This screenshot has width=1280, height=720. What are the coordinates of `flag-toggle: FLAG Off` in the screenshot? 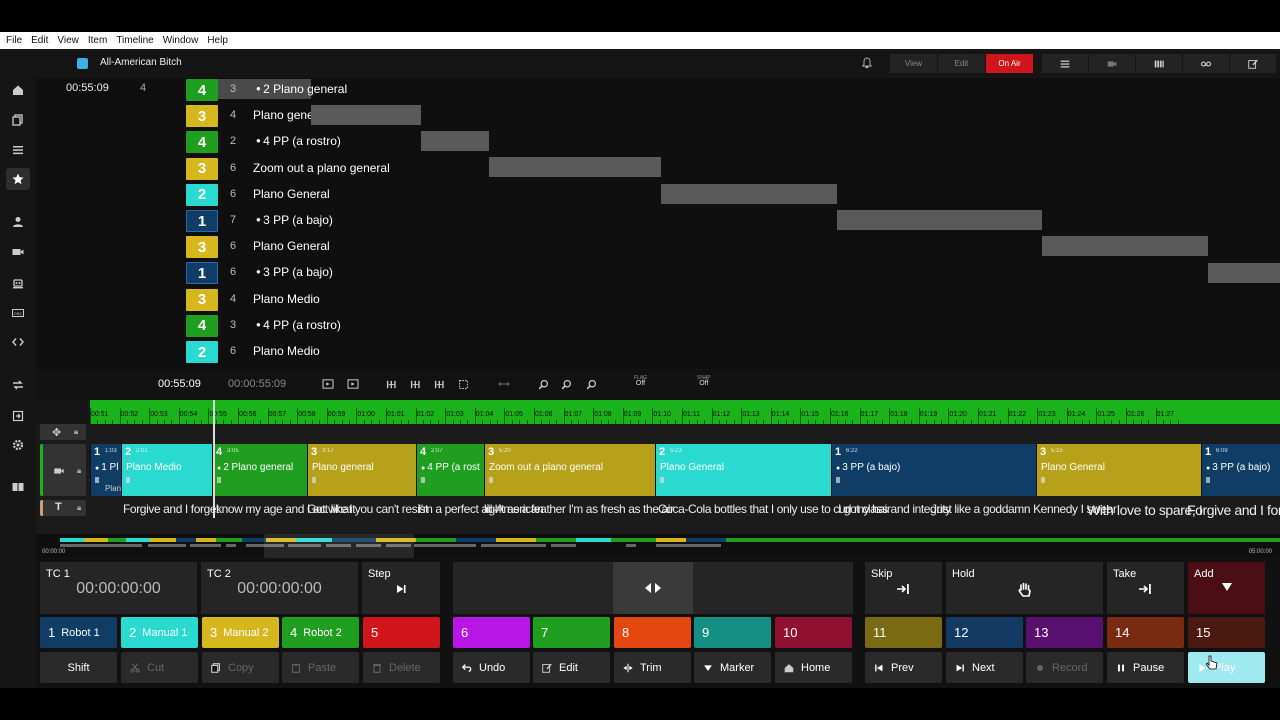 It's located at (640, 381).